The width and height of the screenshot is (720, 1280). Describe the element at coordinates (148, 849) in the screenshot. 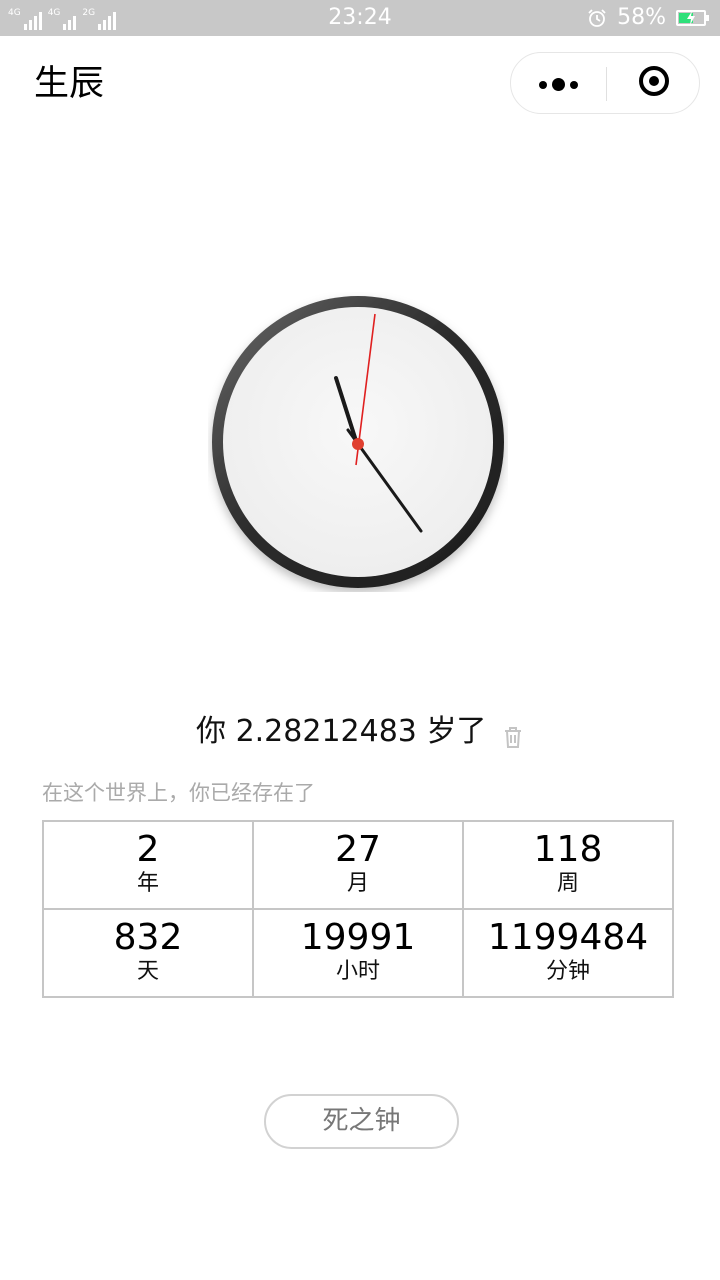

I see `stat-value: 2` at that location.